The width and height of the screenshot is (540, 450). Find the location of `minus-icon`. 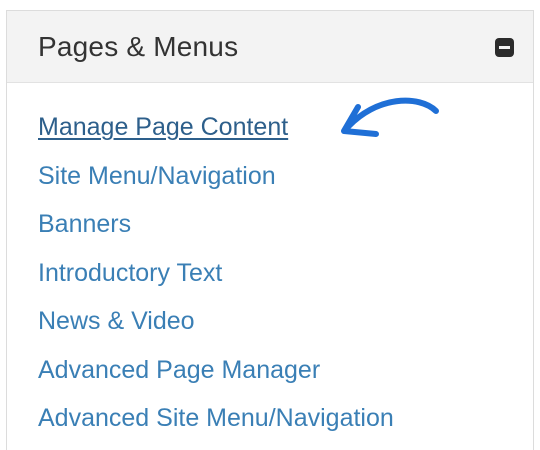

minus-icon is located at coordinates (504, 47).